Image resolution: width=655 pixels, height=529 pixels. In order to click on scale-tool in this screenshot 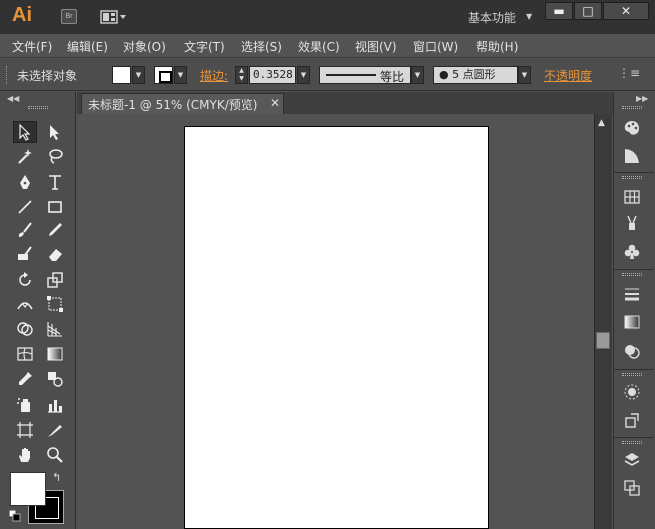, I will do `click(55, 280)`.